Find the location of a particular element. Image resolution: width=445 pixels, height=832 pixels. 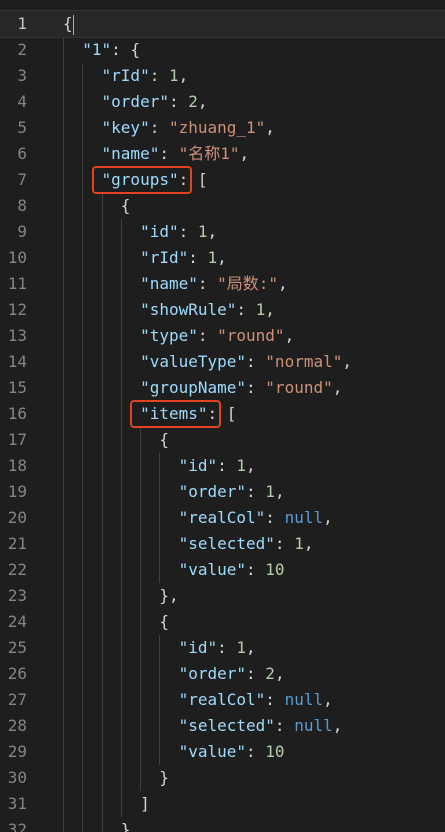

line-content: "rId": 1, is located at coordinates (126, 76).